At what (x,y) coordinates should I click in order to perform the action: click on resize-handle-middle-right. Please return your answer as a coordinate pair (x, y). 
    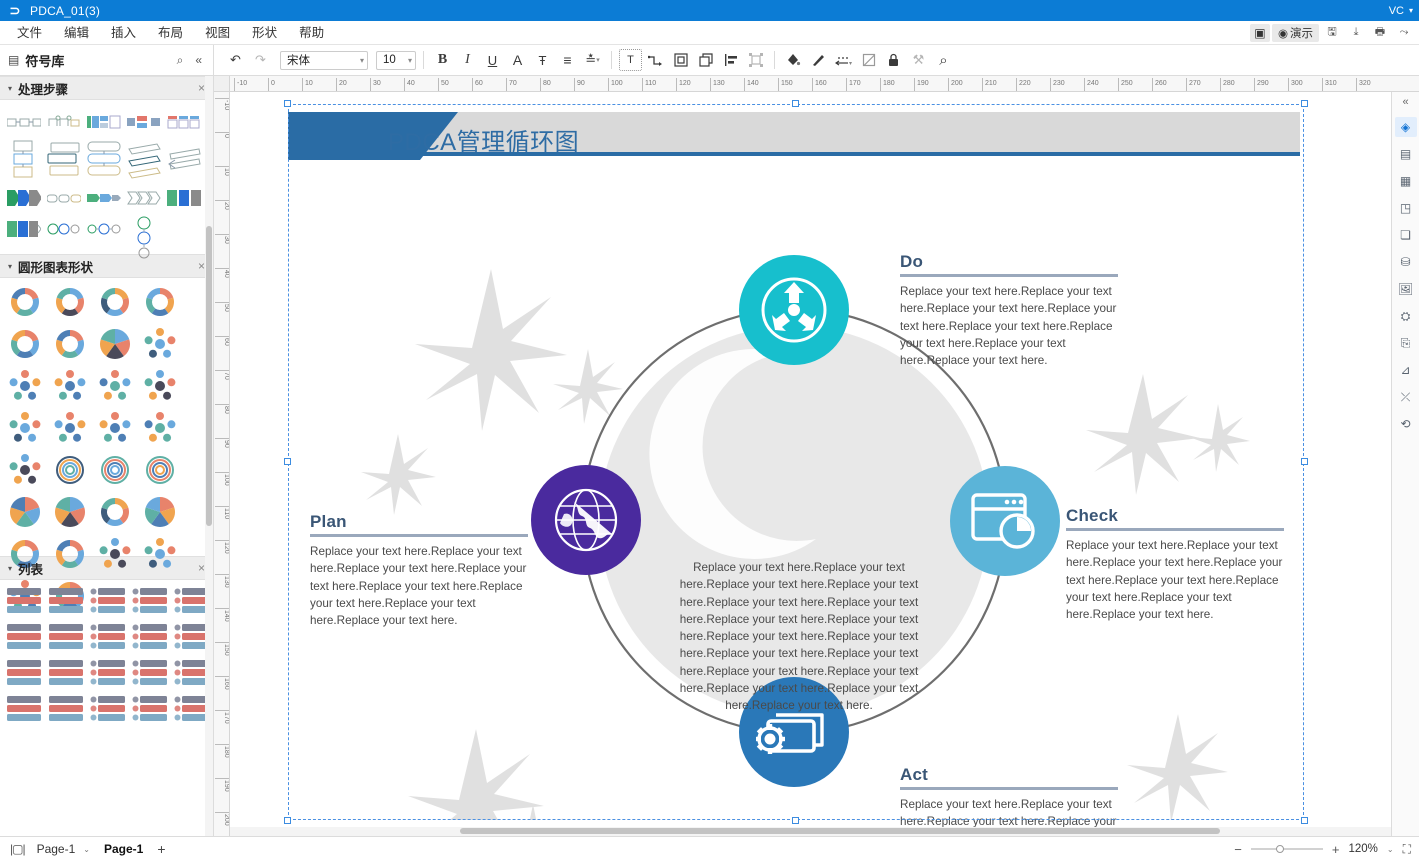
    Looking at the image, I should click on (1304, 461).